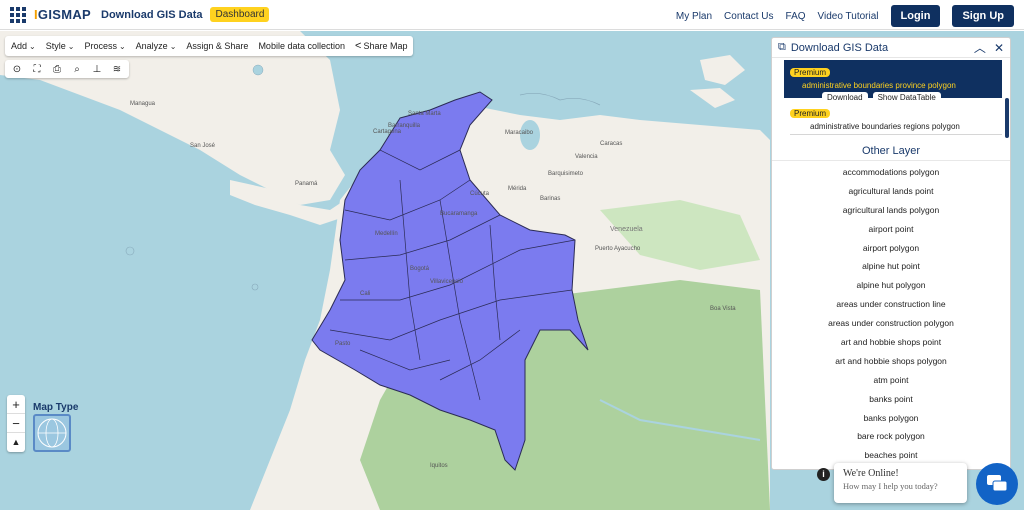  Describe the element at coordinates (446, 282) in the screenshot. I see `map-label-villavicencio: Villavicencio` at that location.